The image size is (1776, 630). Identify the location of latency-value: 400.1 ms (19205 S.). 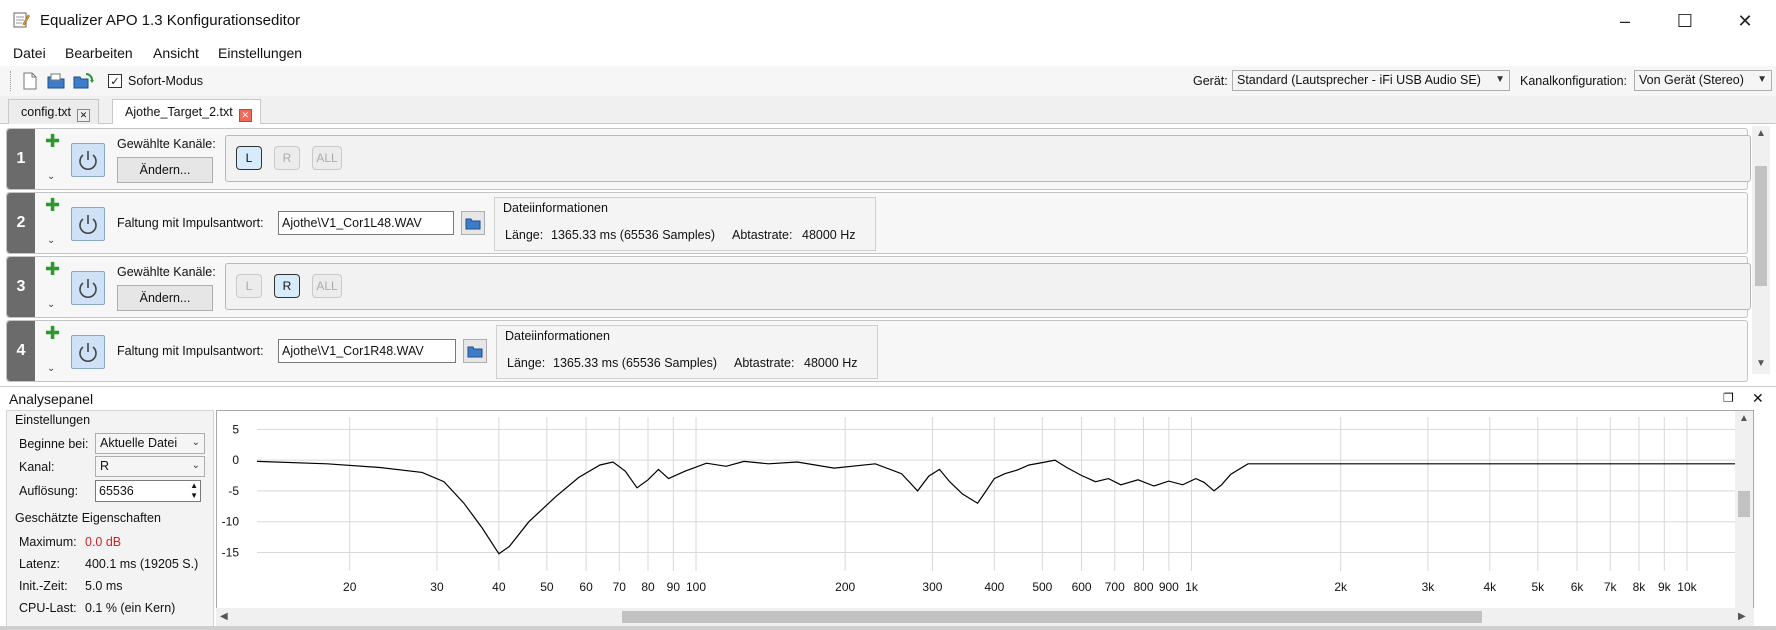
(142, 564).